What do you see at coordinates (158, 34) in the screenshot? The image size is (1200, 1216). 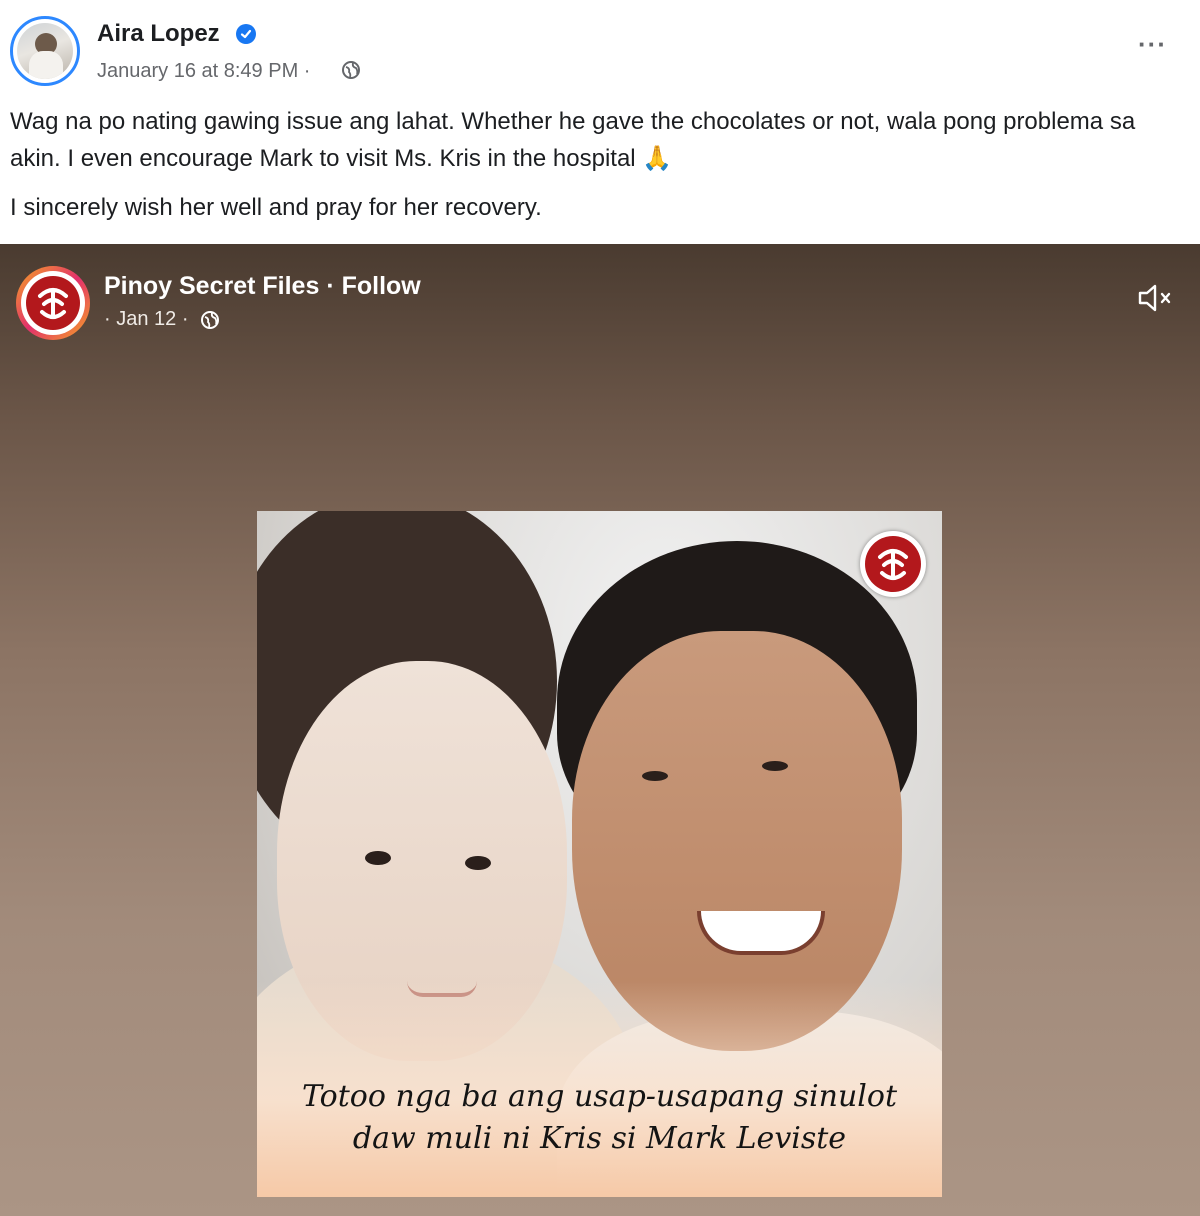 I see `author-name: Aira Lopez` at bounding box center [158, 34].